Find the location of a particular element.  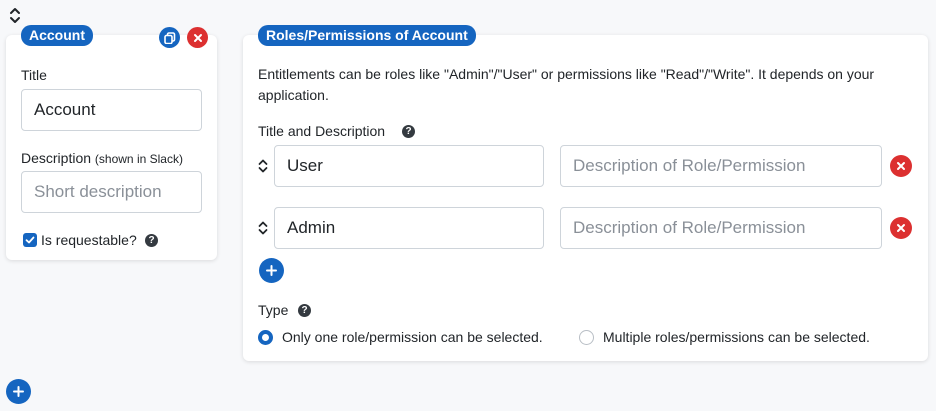

title-description-help-icon: ? is located at coordinates (408, 131).